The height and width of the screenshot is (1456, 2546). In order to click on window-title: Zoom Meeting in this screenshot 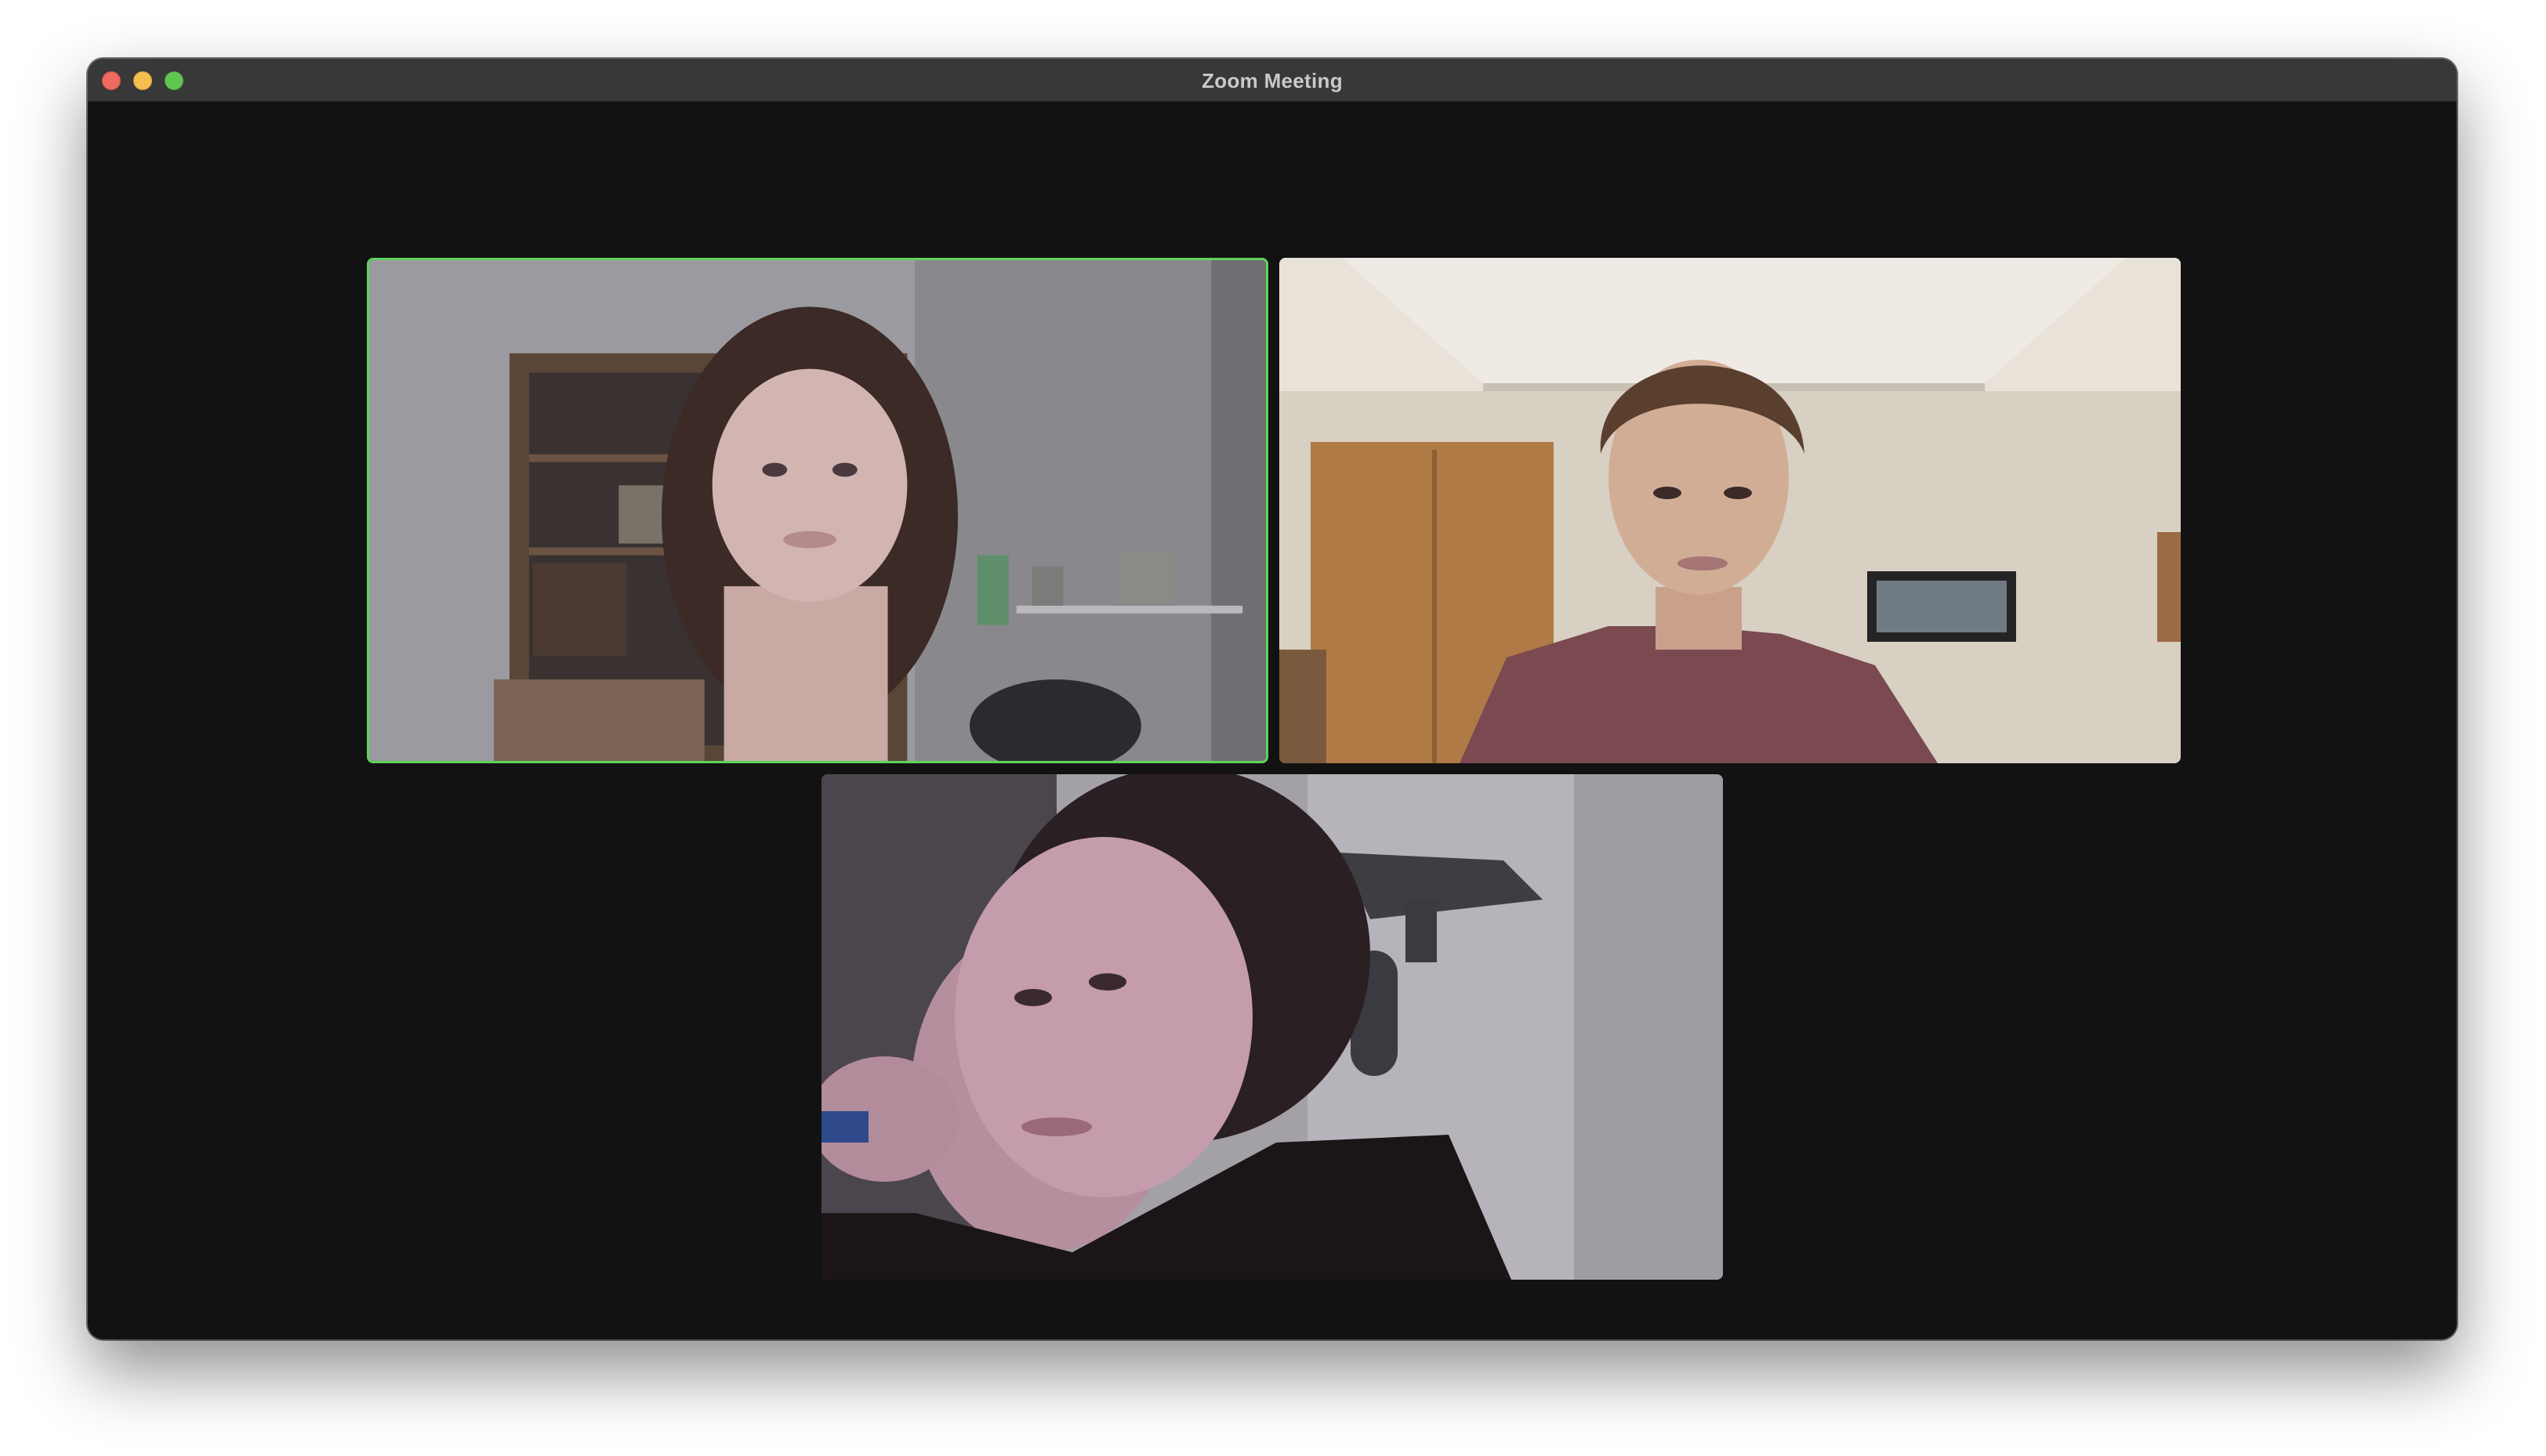, I will do `click(1272, 80)`.